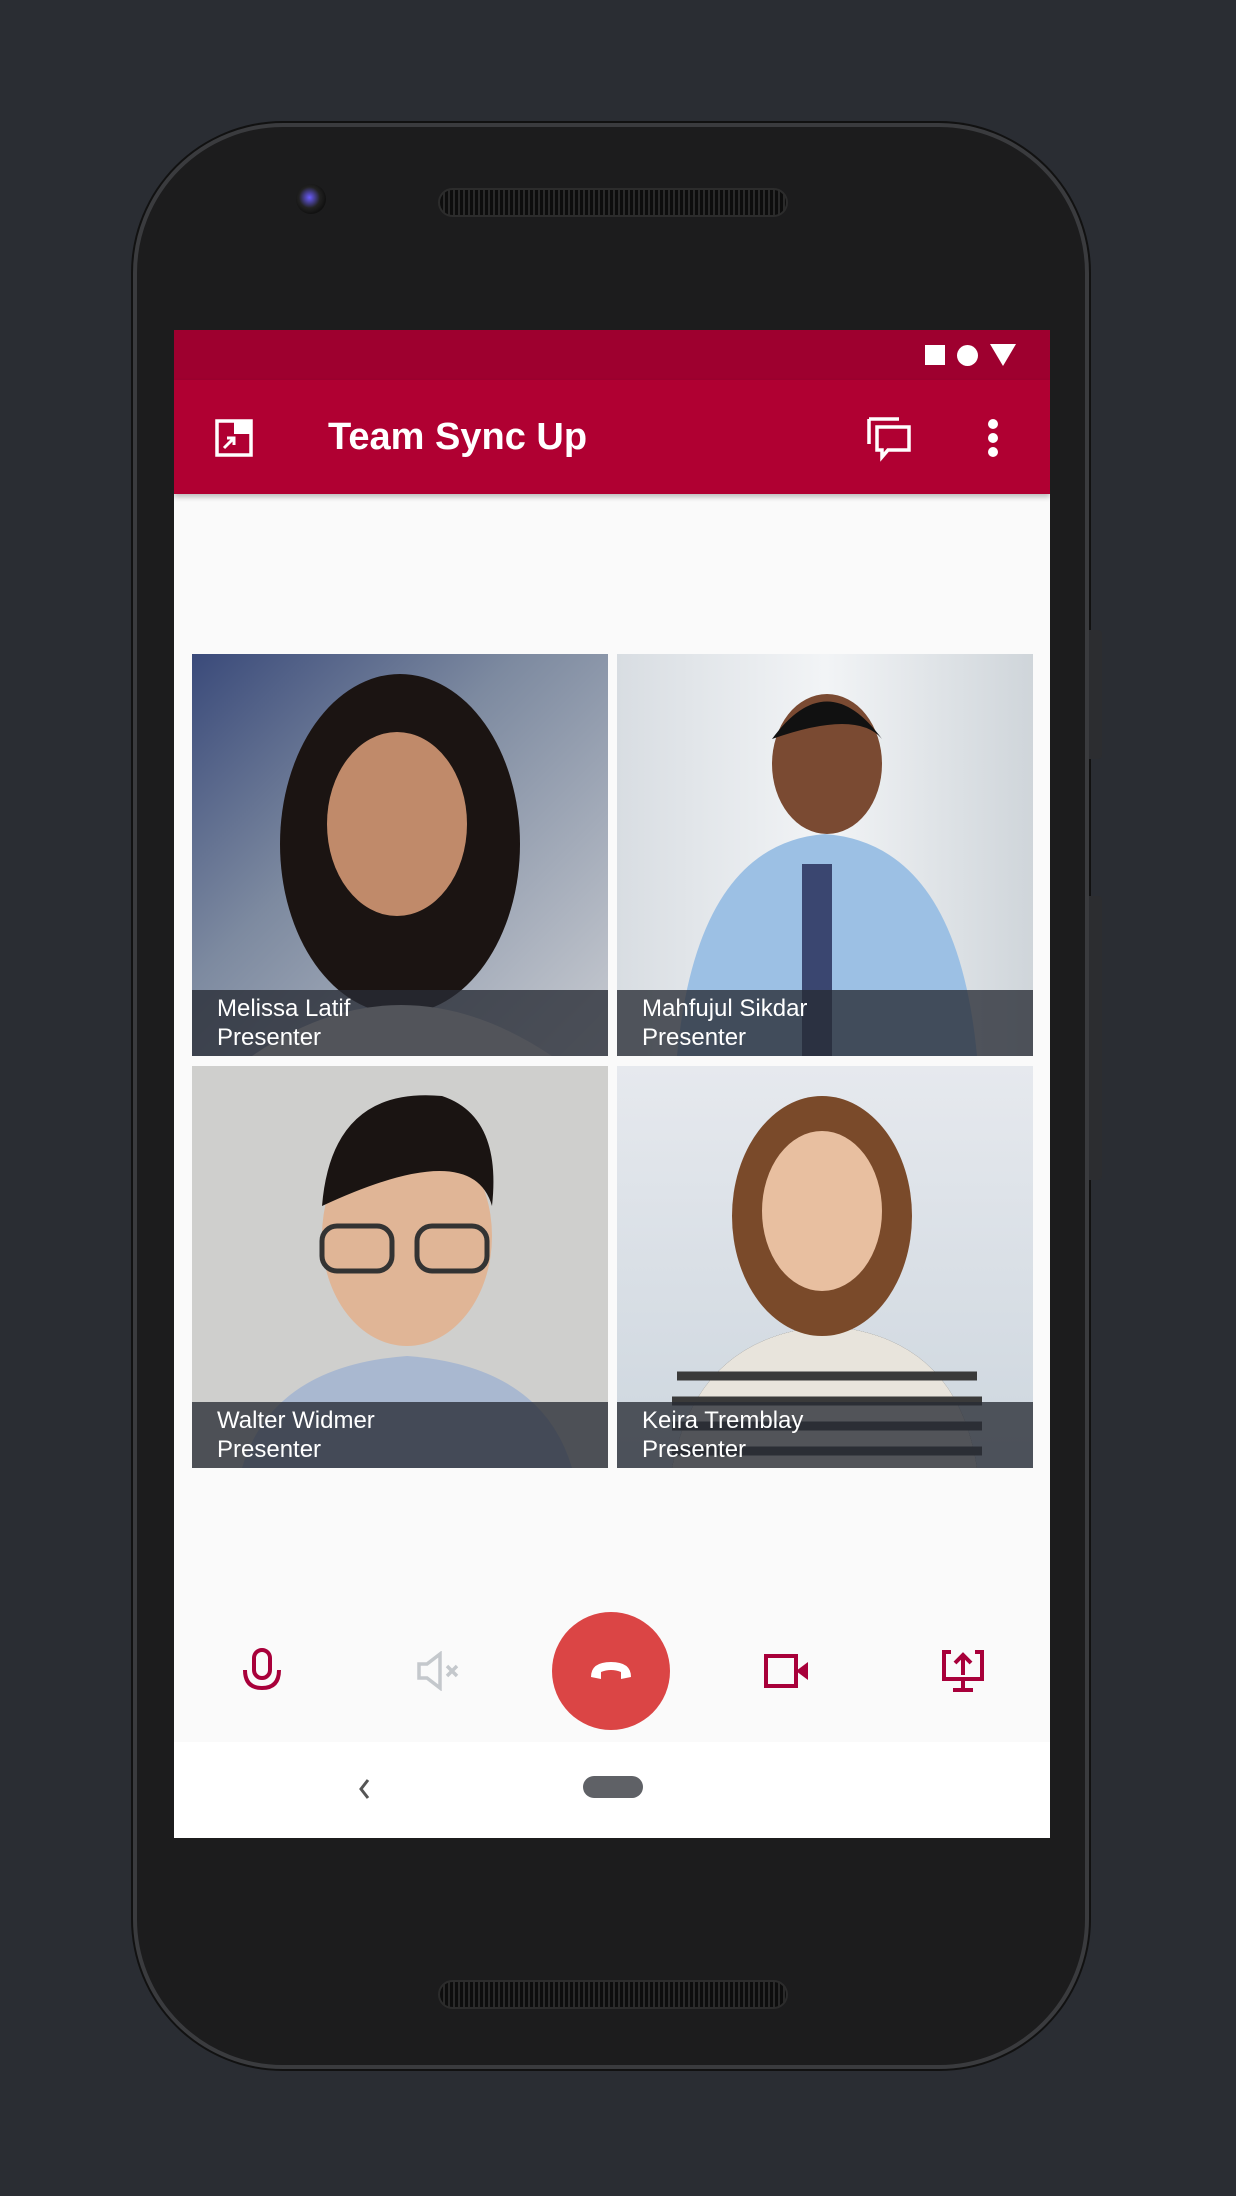  What do you see at coordinates (723, 1420) in the screenshot?
I see `participant-name: Keira Tremblay` at bounding box center [723, 1420].